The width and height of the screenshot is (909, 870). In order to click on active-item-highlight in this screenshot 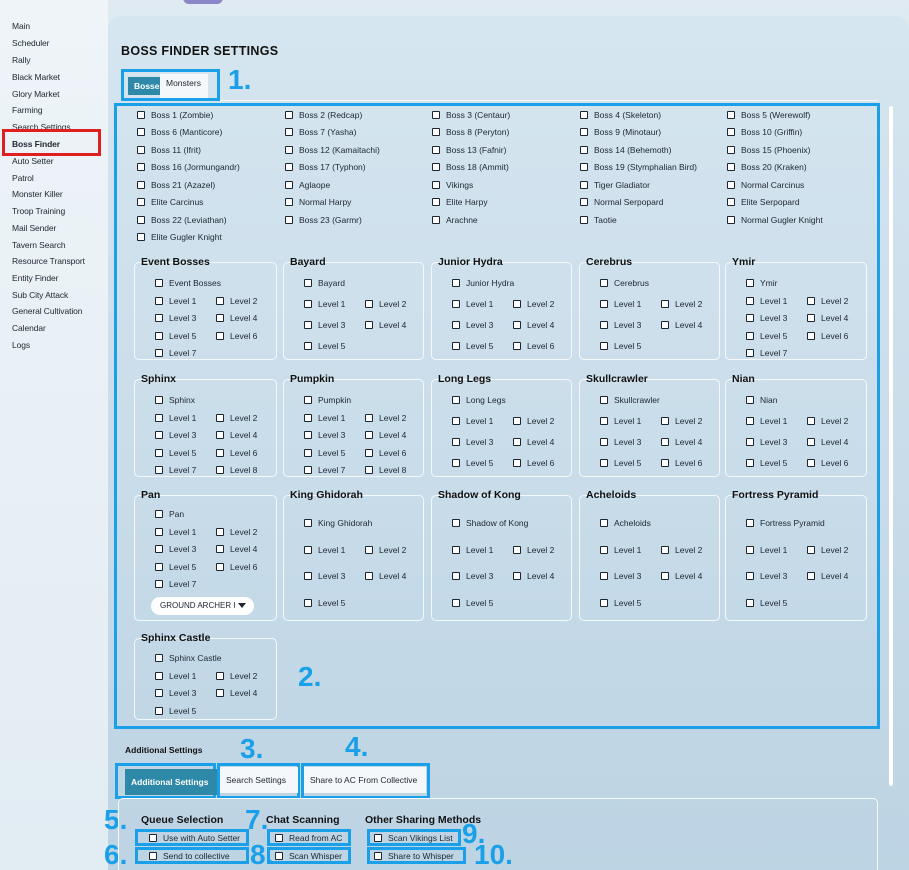, I will do `click(51, 142)`.